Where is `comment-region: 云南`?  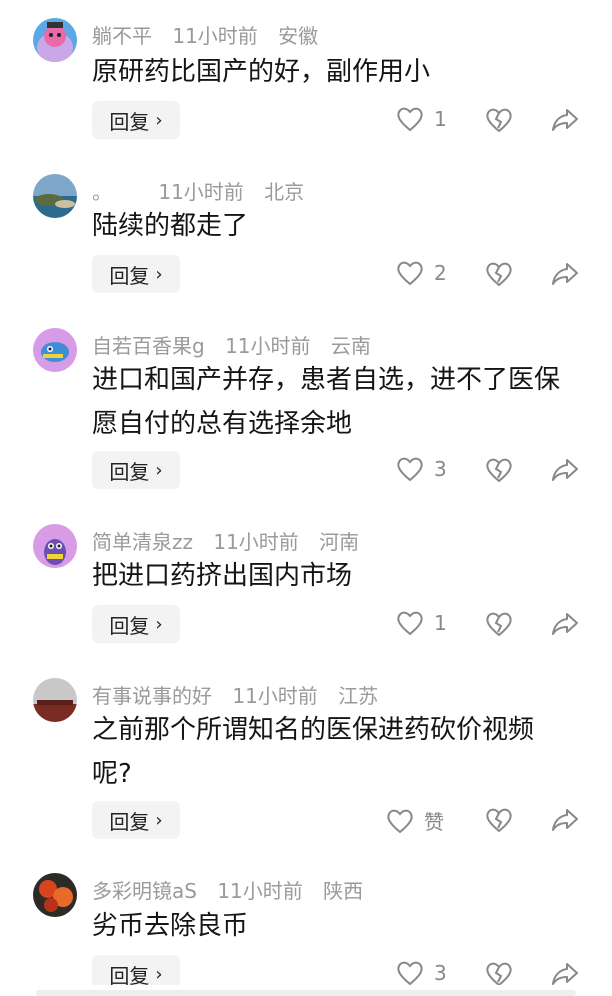 comment-region: 云南 is located at coordinates (350, 346).